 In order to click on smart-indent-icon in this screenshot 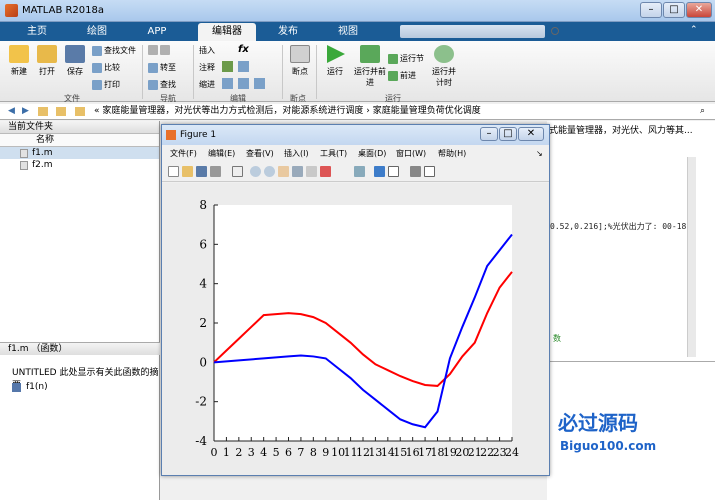, I will do `click(259, 83)`.